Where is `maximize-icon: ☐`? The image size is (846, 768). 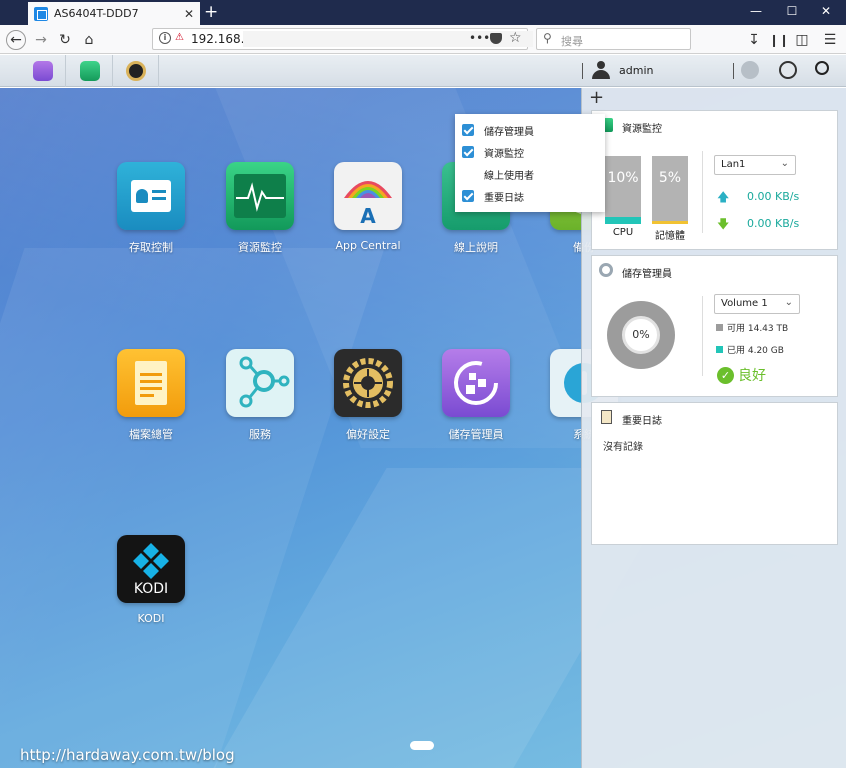
maximize-icon: ☐ is located at coordinates (792, 11).